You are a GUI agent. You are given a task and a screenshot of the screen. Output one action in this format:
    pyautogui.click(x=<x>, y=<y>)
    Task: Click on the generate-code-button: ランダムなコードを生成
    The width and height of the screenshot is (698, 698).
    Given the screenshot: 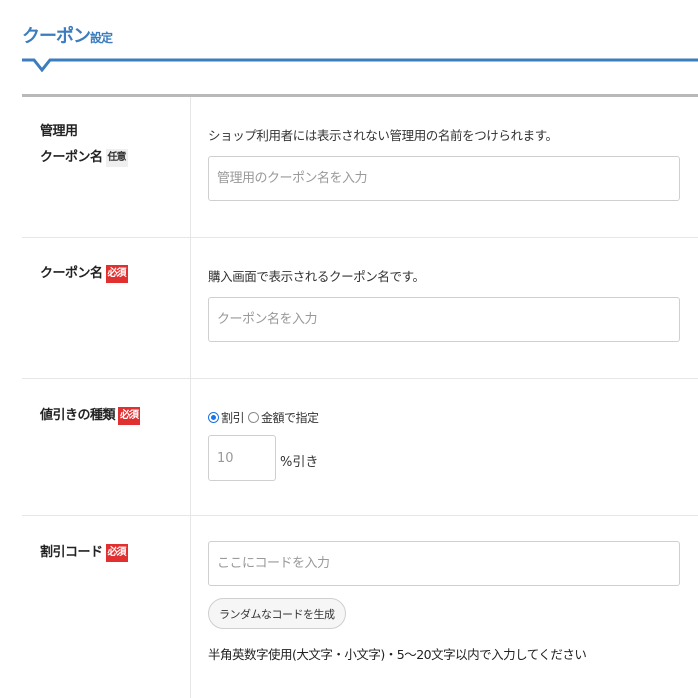 What is the action you would take?
    pyautogui.click(x=277, y=613)
    